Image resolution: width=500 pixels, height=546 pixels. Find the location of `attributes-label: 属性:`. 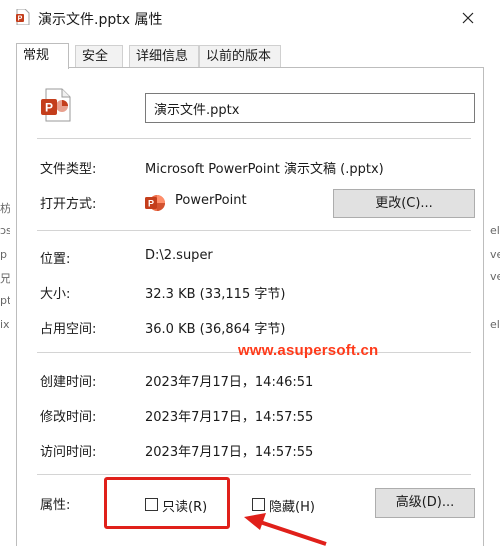

attributes-label: 属性: is located at coordinates (55, 505).